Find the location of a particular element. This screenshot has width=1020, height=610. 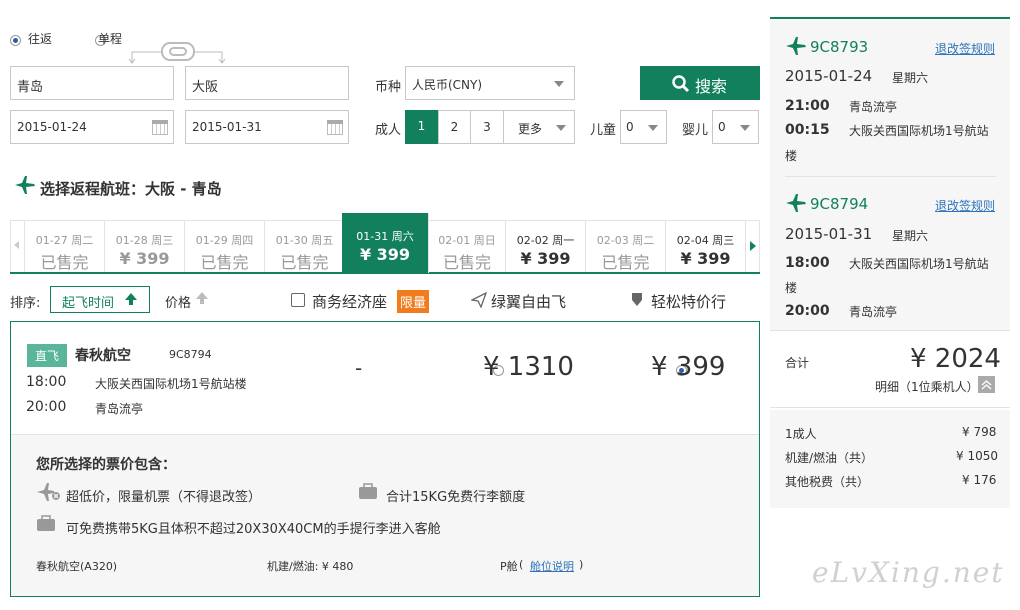

tab-weekday: 周四 is located at coordinates (242, 240).